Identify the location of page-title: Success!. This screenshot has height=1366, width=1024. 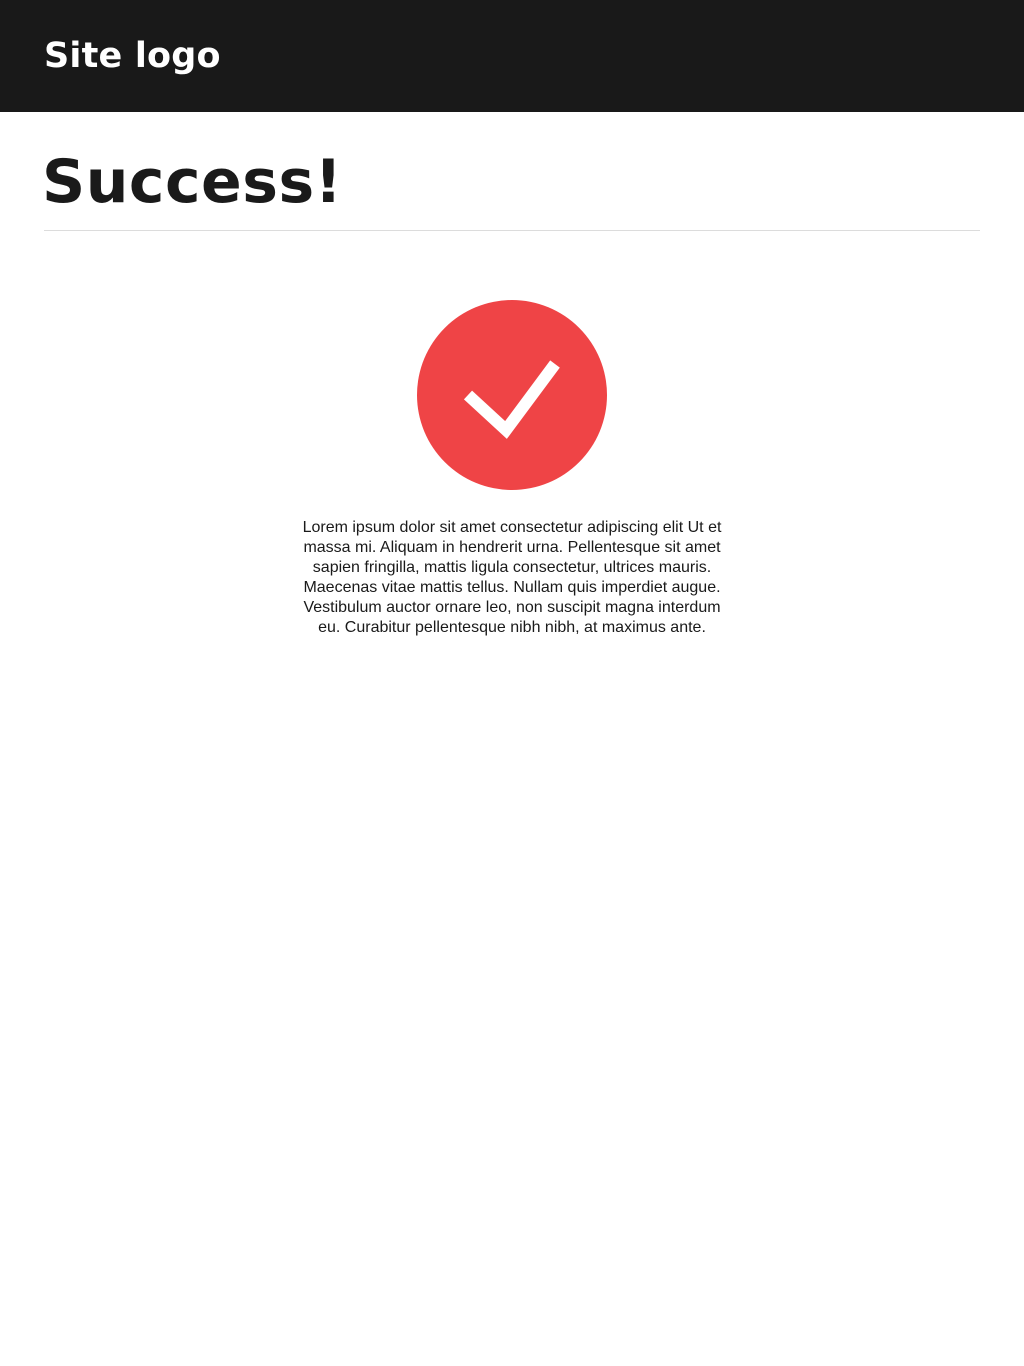
(192, 182).